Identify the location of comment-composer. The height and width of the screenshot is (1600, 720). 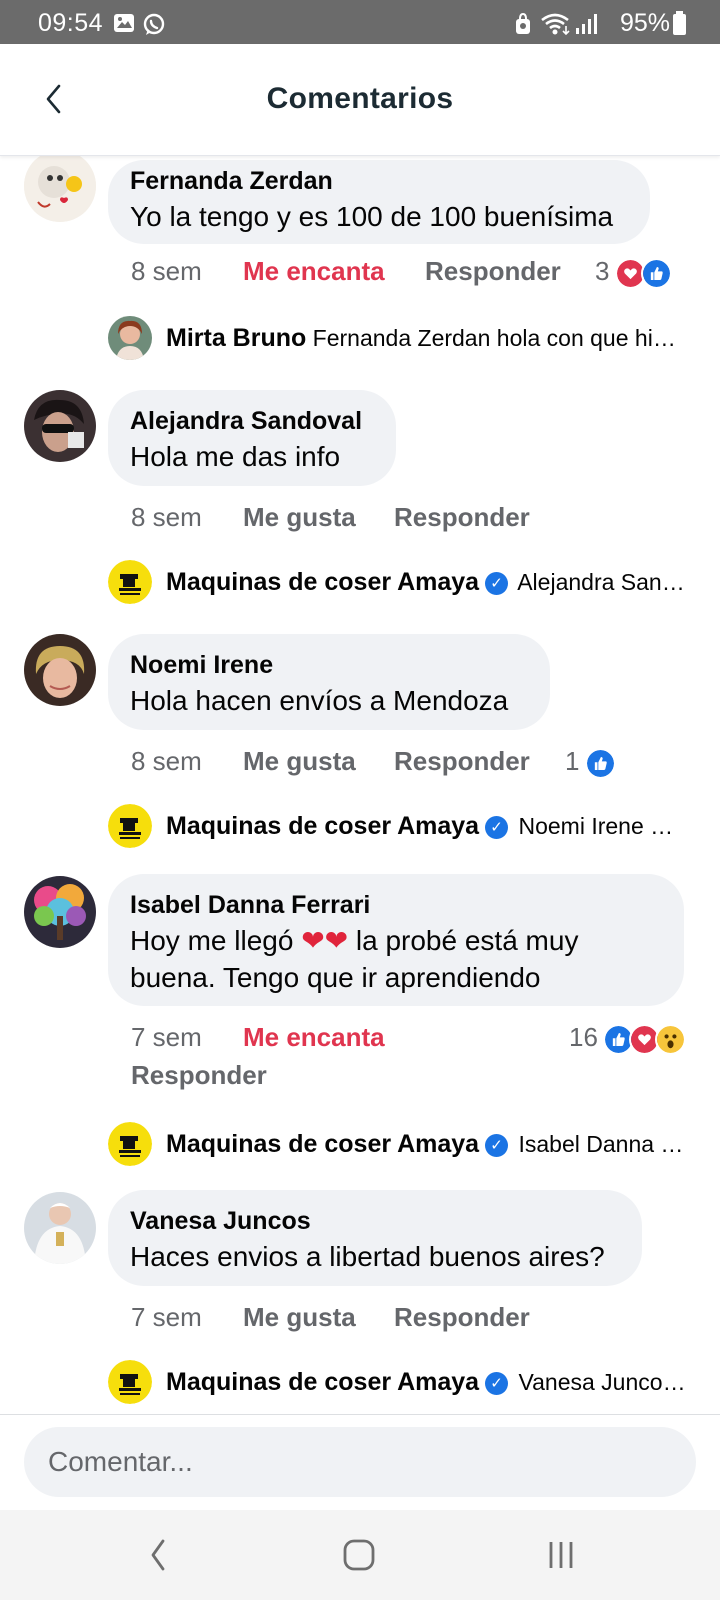
(360, 1462).